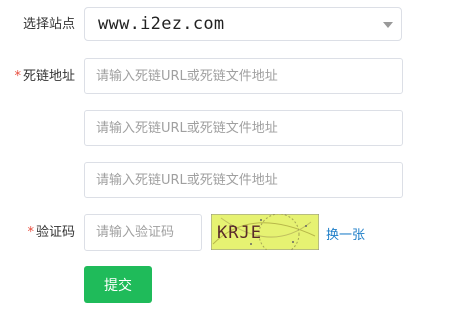 Image resolution: width=468 pixels, height=325 pixels. I want to click on captcha-code-text: KRJE, so click(239, 233).